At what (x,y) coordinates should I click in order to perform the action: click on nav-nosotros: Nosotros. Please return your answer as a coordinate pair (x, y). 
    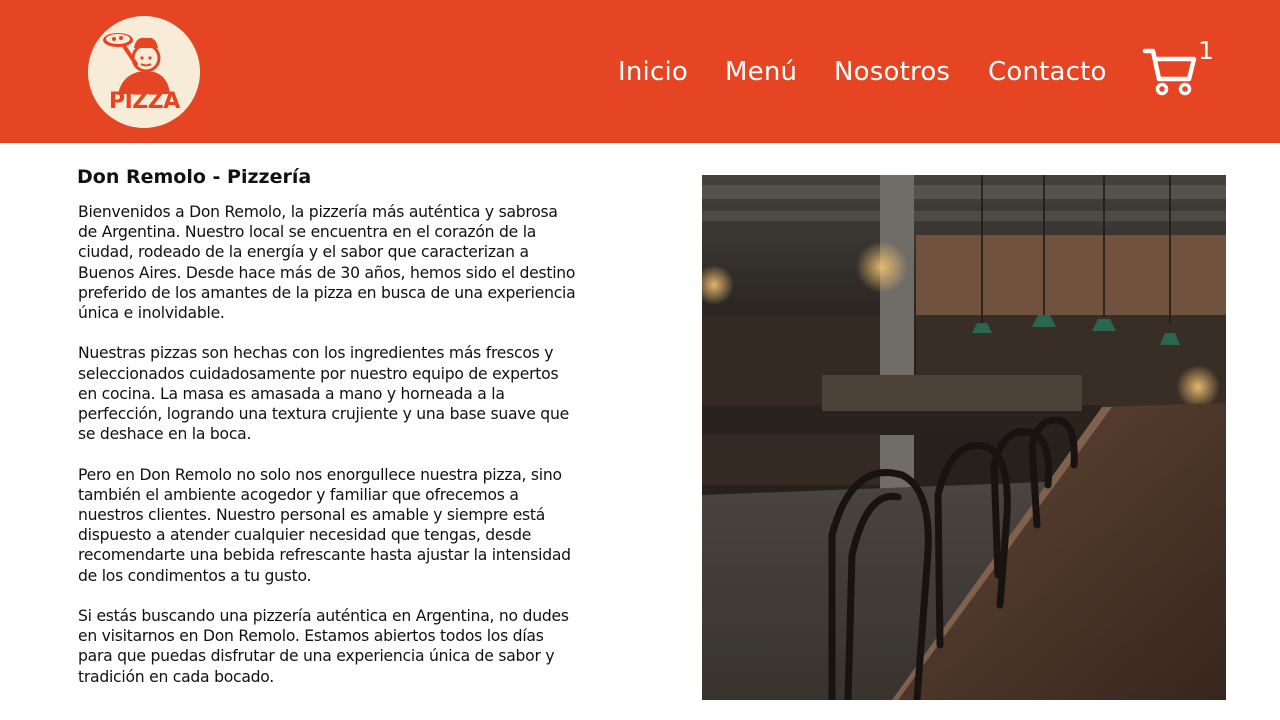
    Looking at the image, I should click on (892, 72).